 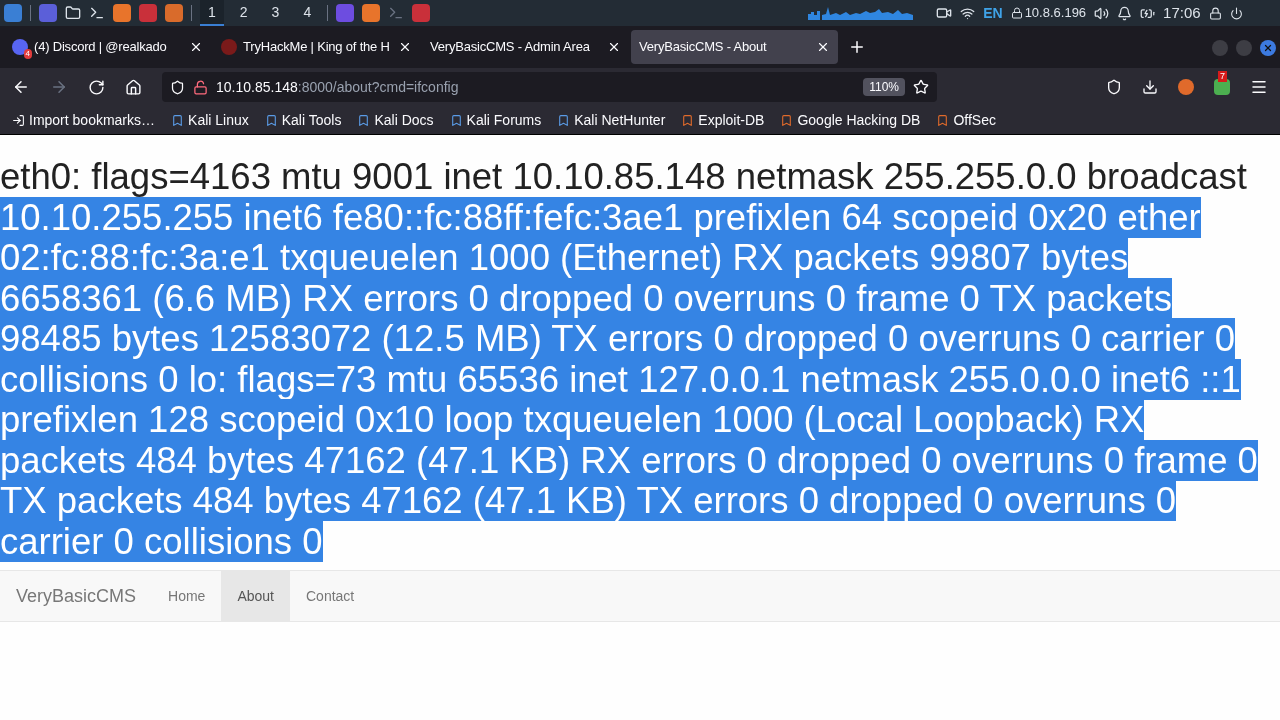 What do you see at coordinates (187, 596) in the screenshot?
I see `nav-link: Home` at bounding box center [187, 596].